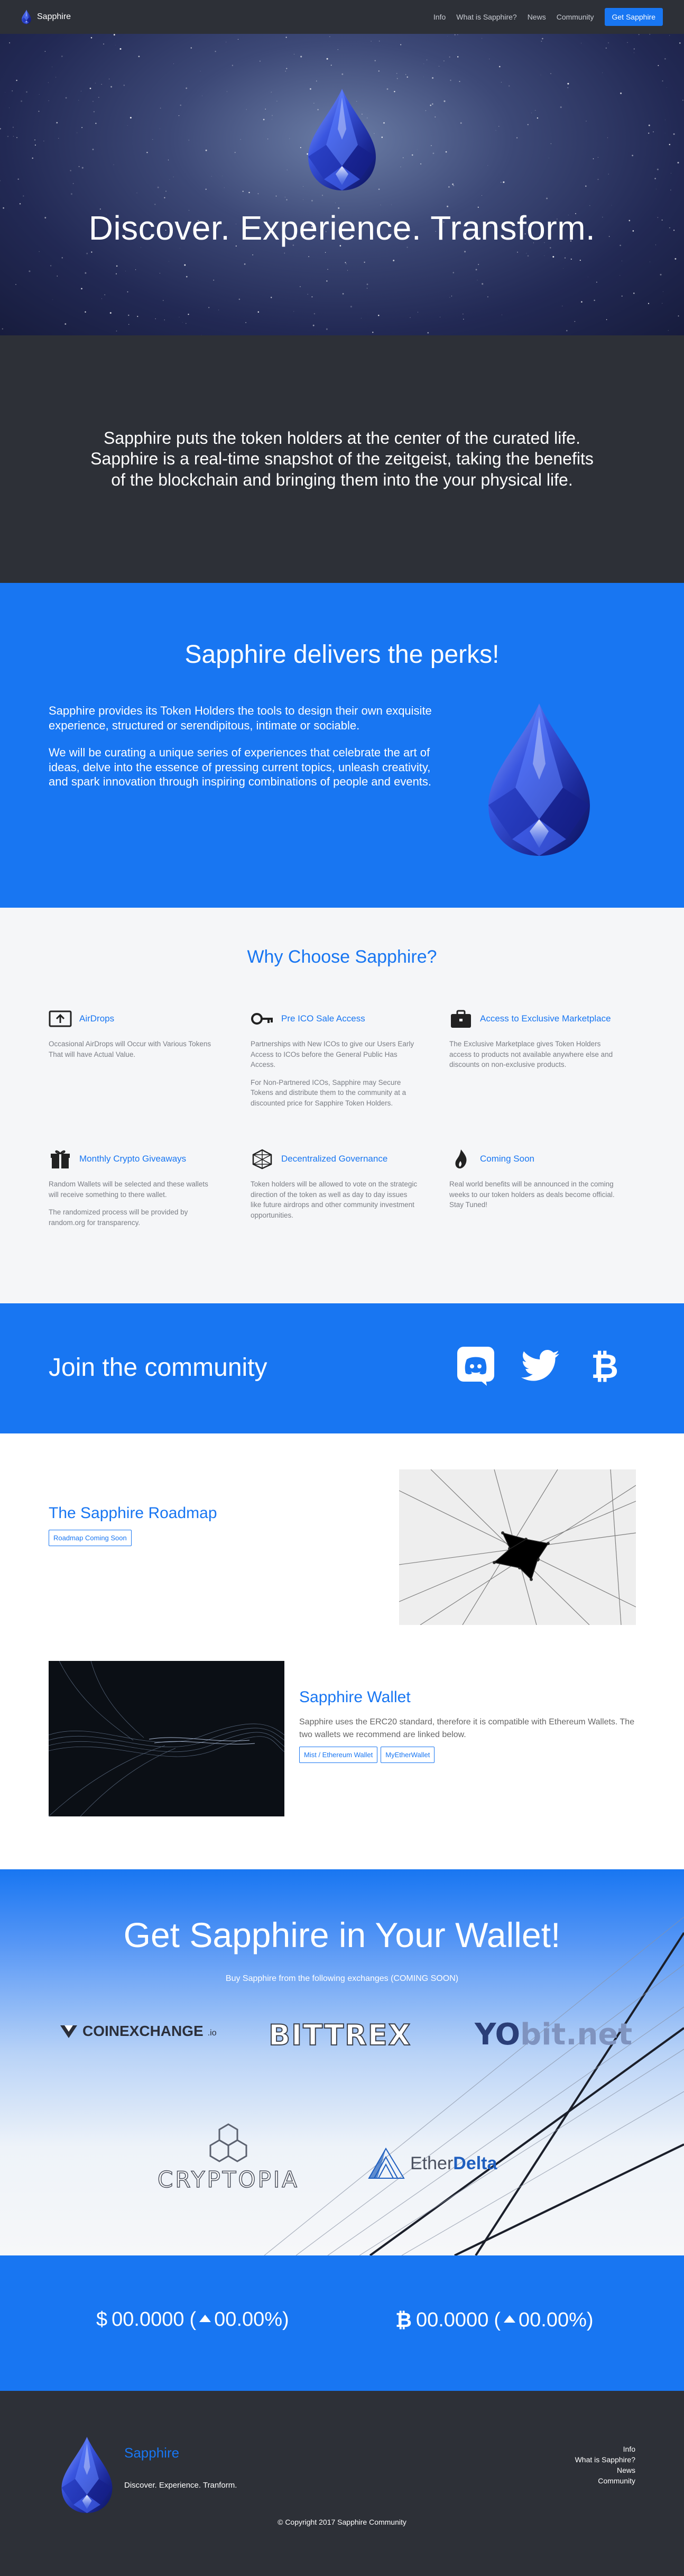 This screenshot has height=2576, width=684. What do you see at coordinates (262, 1159) in the screenshot?
I see `network-icon` at bounding box center [262, 1159].